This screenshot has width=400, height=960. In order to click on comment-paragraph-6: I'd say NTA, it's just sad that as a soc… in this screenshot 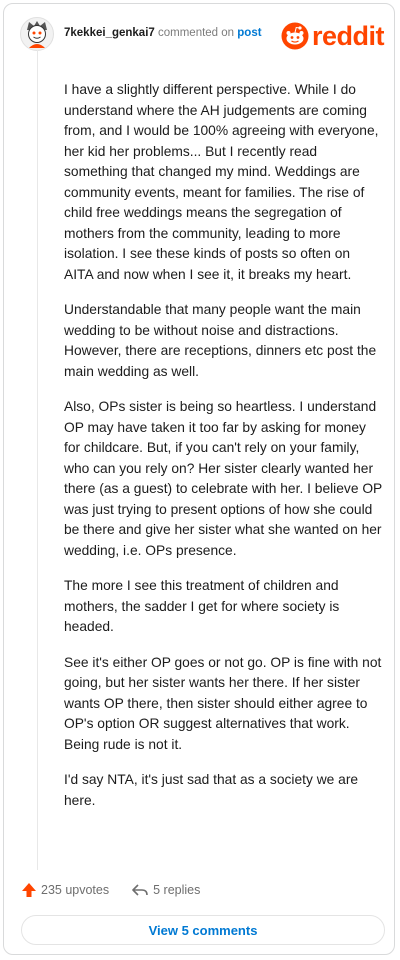, I will do `click(211, 790)`.